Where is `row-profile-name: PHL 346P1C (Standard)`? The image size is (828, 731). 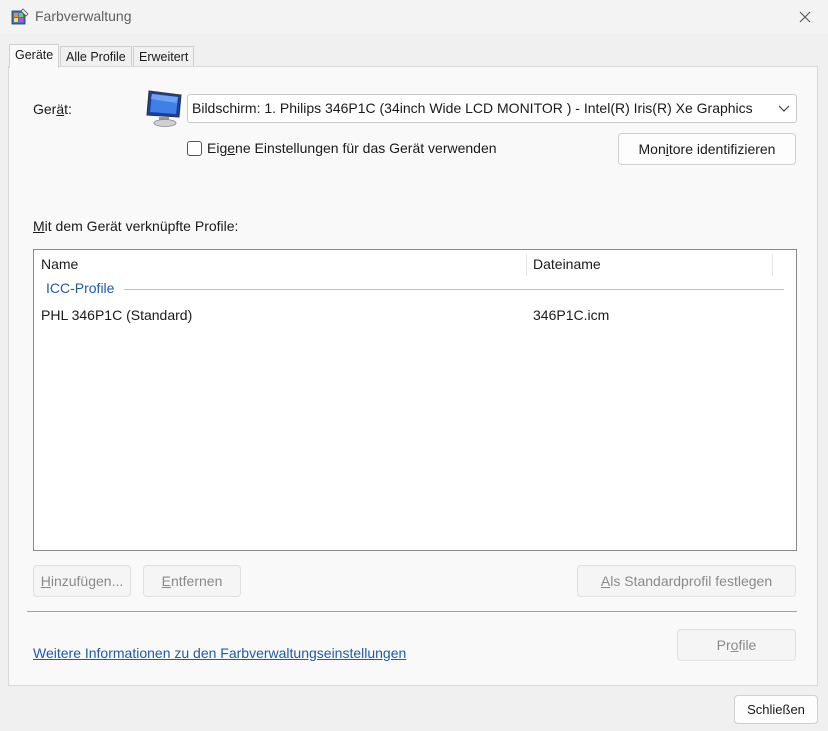
row-profile-name: PHL 346P1C (Standard) is located at coordinates (117, 315).